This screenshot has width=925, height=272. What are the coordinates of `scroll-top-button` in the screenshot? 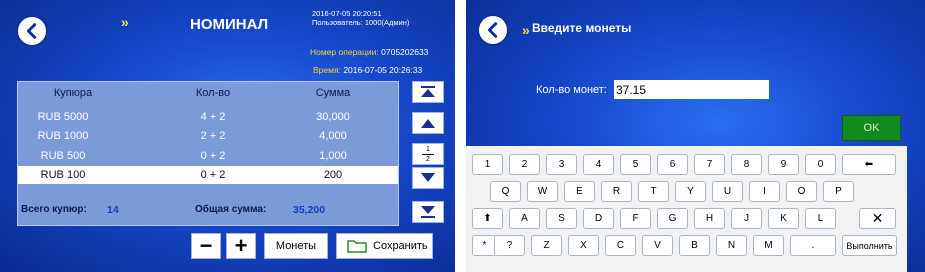 It's located at (428, 92).